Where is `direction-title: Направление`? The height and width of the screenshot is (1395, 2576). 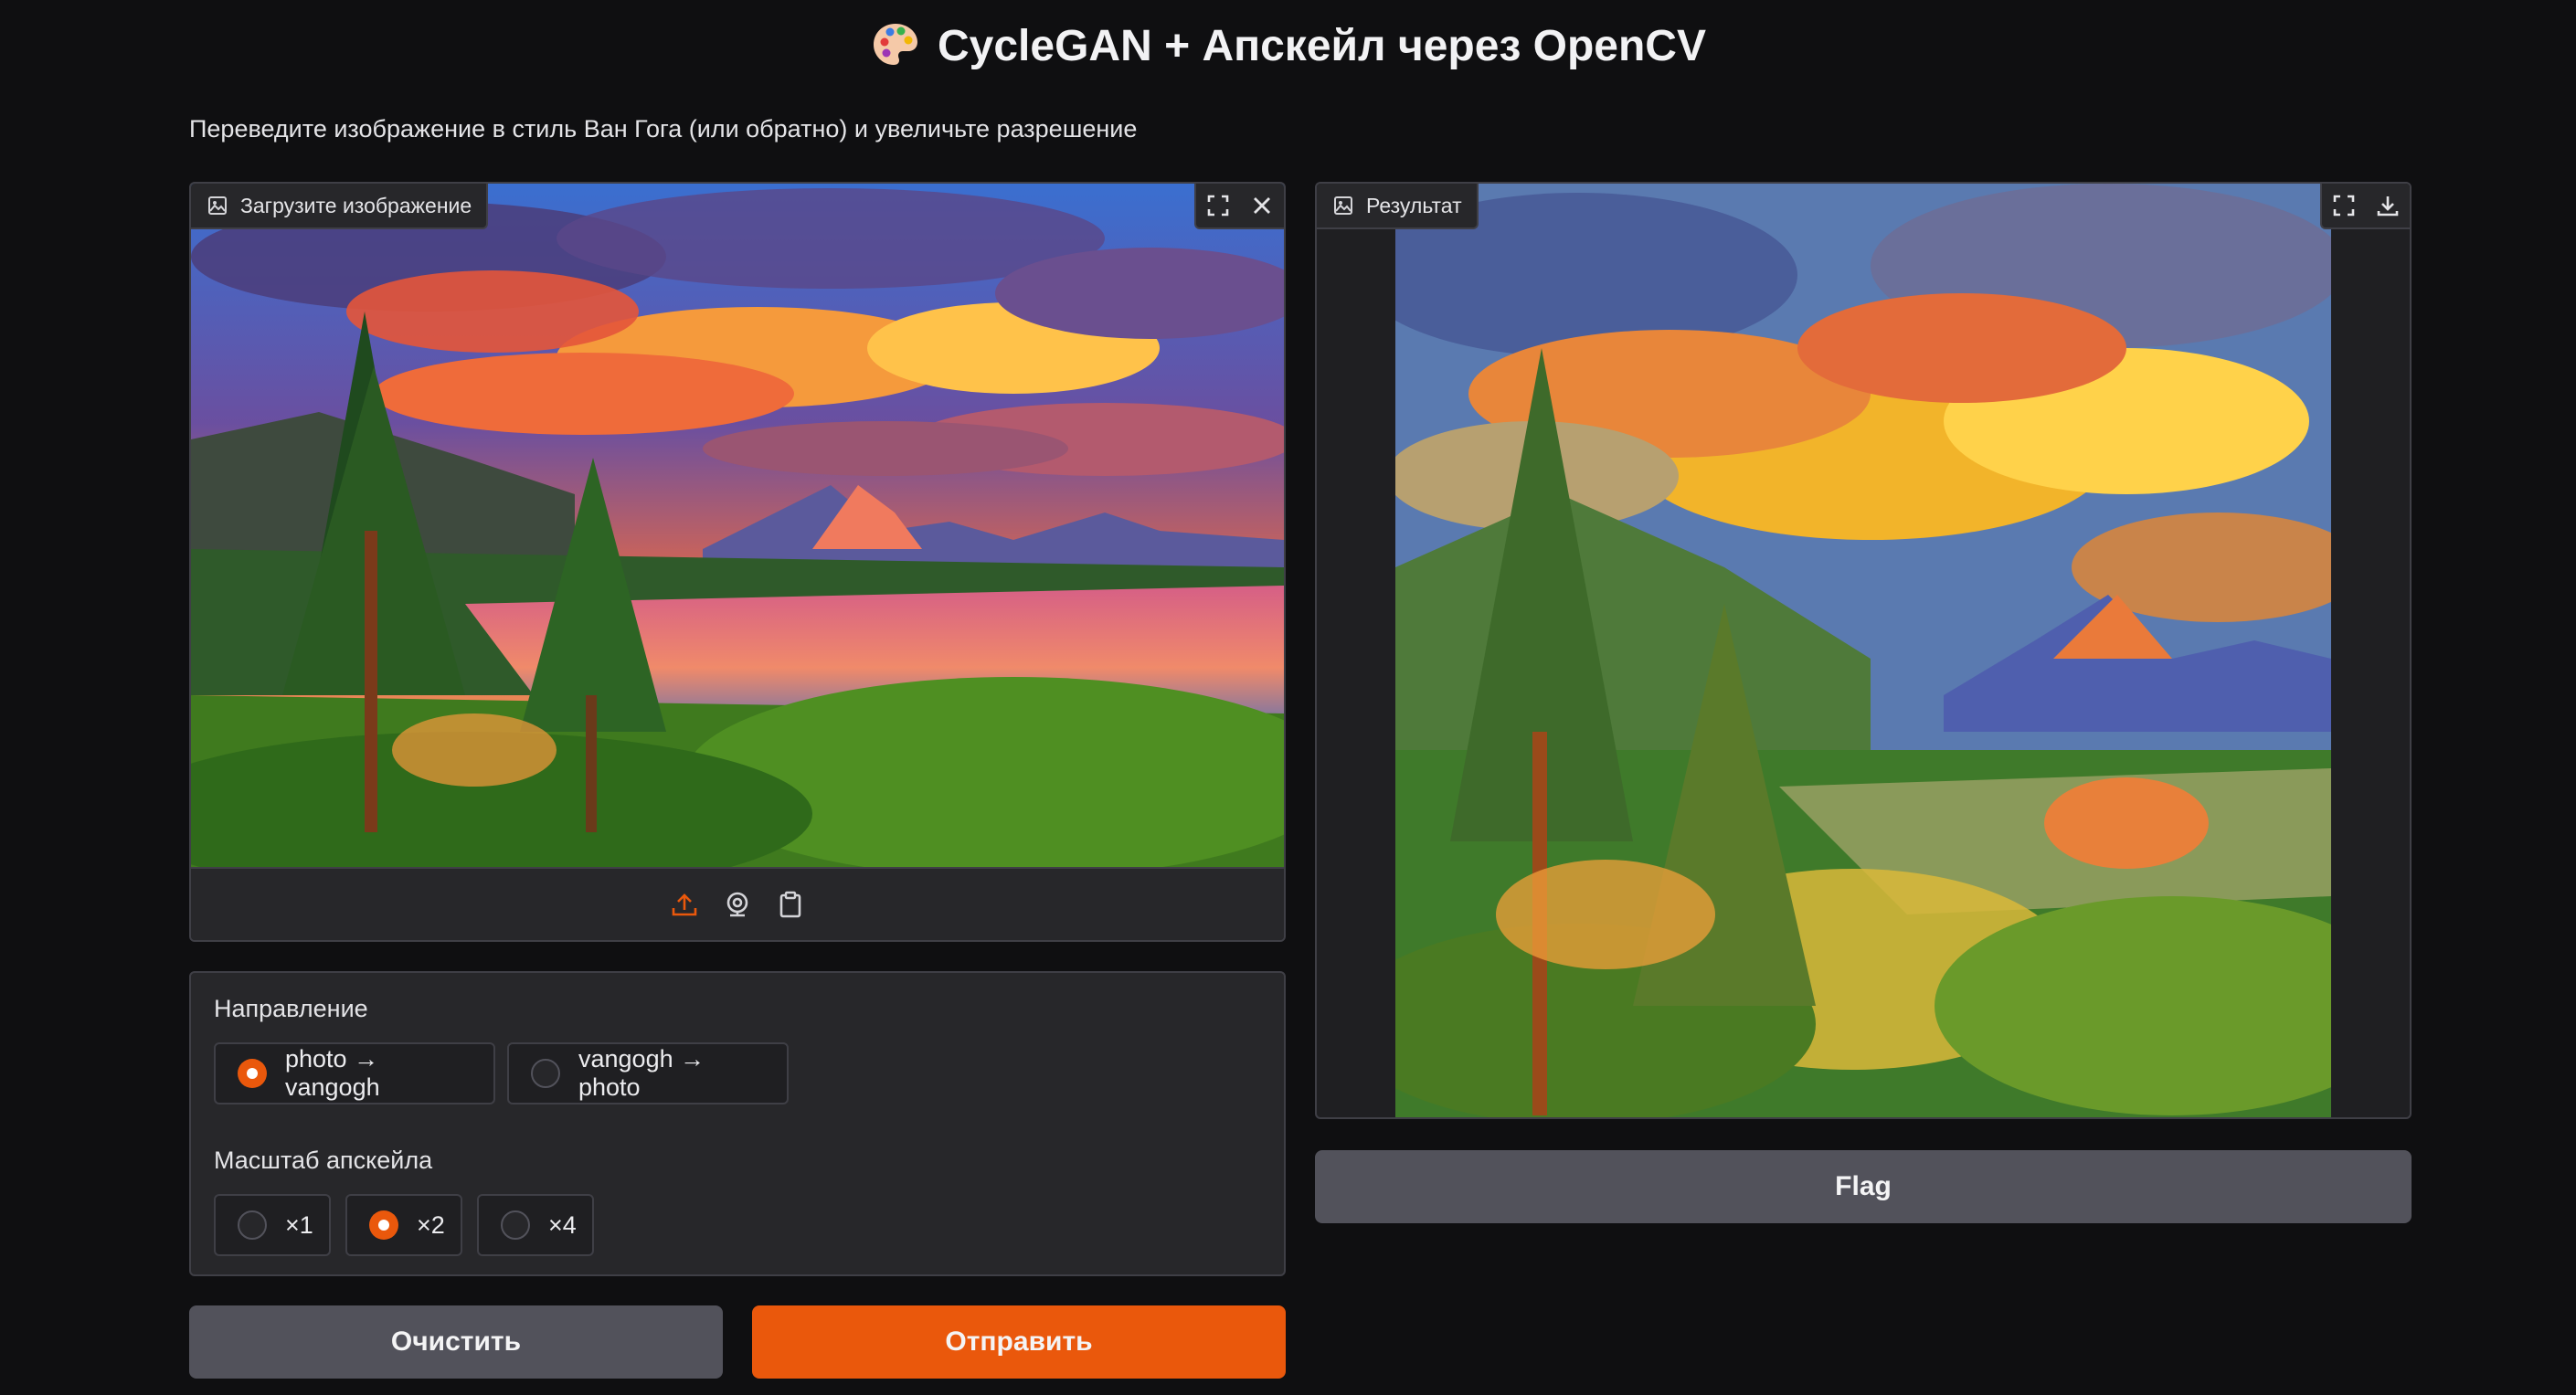
direction-title: Направление is located at coordinates (291, 1008).